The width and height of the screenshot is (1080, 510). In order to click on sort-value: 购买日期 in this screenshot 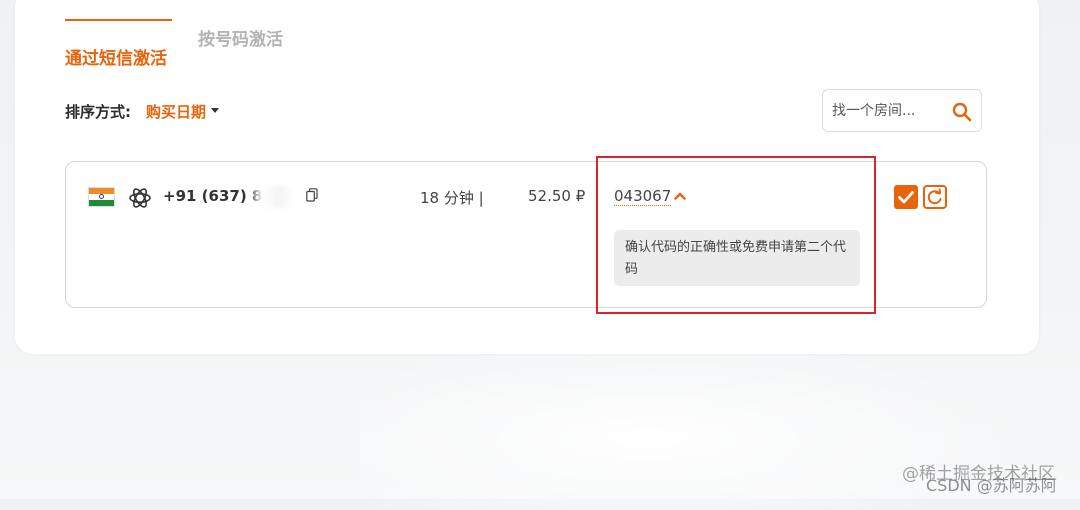, I will do `click(176, 112)`.